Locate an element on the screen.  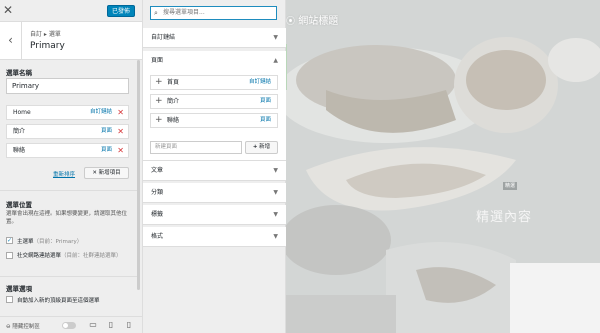
chevron-up-icon: ▲ is located at coordinates (275, 60).